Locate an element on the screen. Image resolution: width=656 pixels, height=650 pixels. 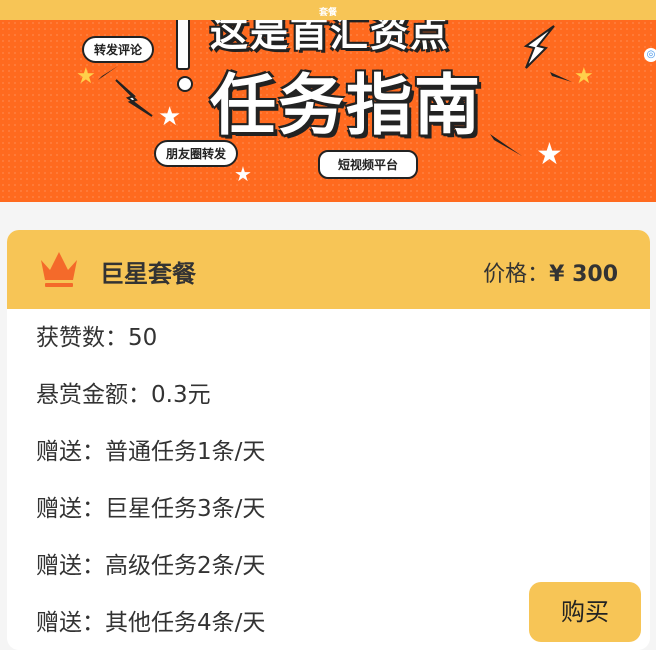
bubble-repost-comment: 转发评论 is located at coordinates (118, 49).